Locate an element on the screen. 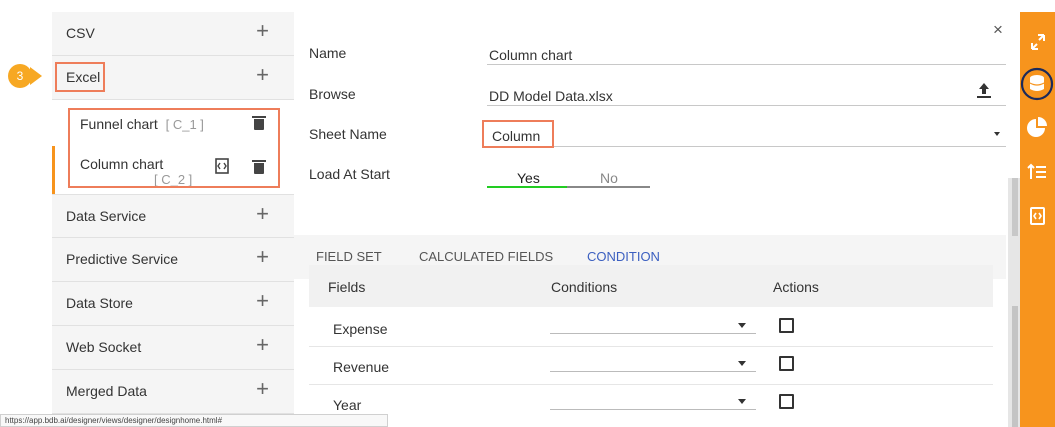 The image size is (1055, 427). yes-selected-underline is located at coordinates (527, 187).